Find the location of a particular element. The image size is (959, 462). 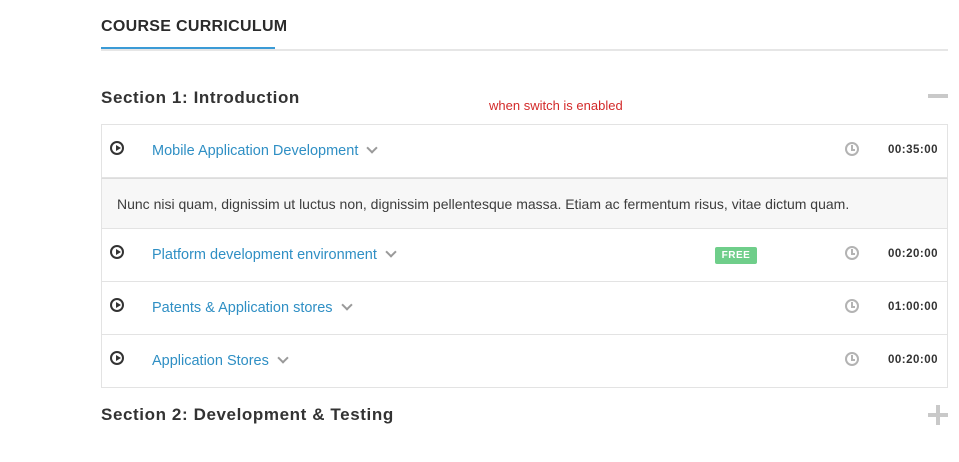

section-title: Section 2: Development & Testing is located at coordinates (247, 414).